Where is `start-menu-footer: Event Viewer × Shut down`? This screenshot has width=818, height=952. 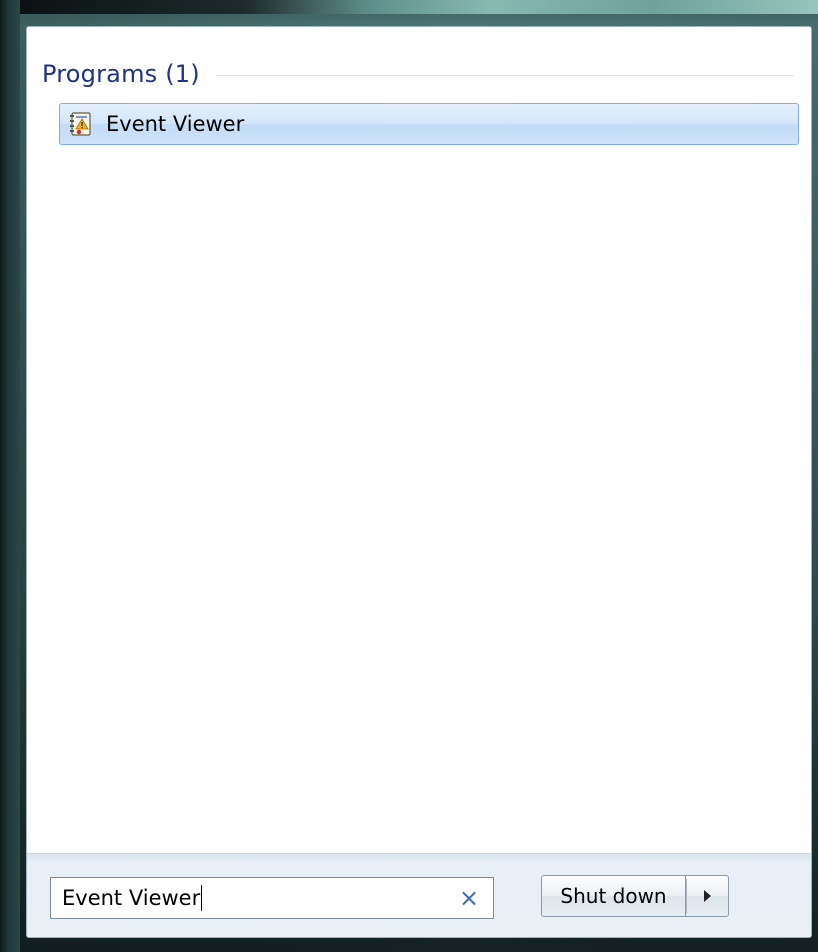
start-menu-footer: Event Viewer × Shut down is located at coordinates (419, 895).